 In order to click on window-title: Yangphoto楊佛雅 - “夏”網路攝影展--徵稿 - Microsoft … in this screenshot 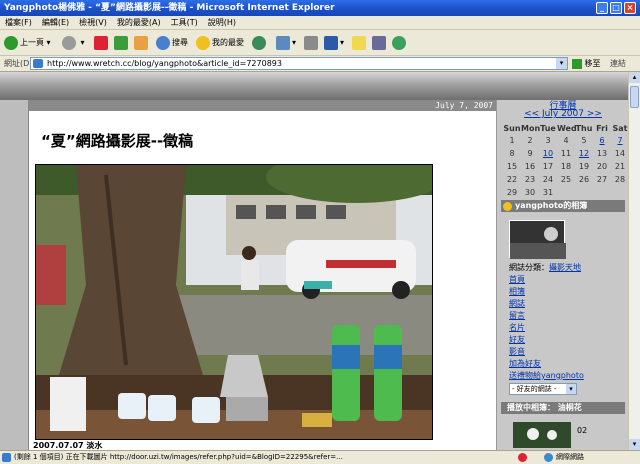, I will do `click(169, 8)`.